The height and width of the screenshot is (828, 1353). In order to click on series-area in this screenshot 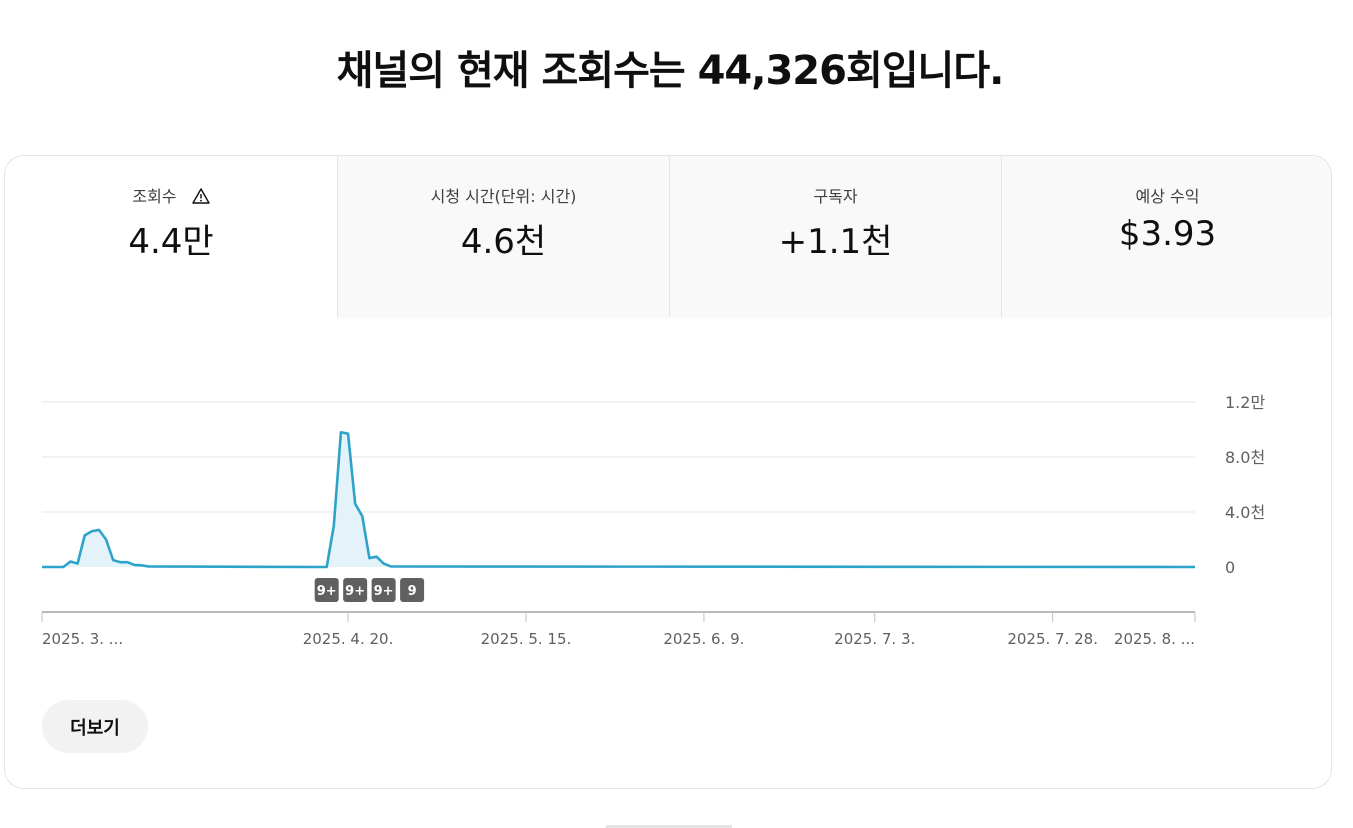, I will do `click(618, 499)`.